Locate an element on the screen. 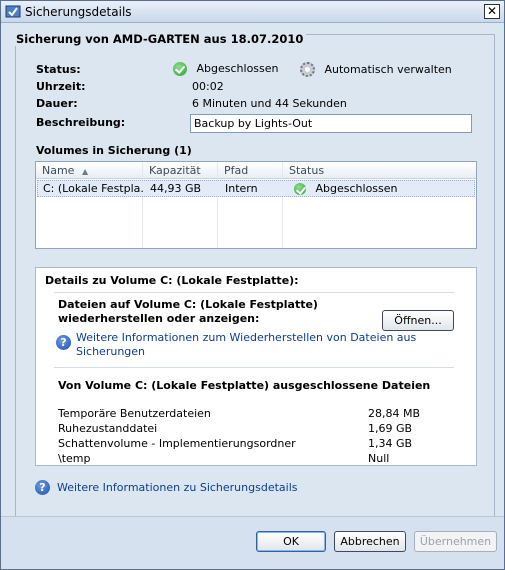 Image resolution: width=505 pixels, height=570 pixels. duration-value: 6 Minuten und 44 Sekunden is located at coordinates (269, 103).